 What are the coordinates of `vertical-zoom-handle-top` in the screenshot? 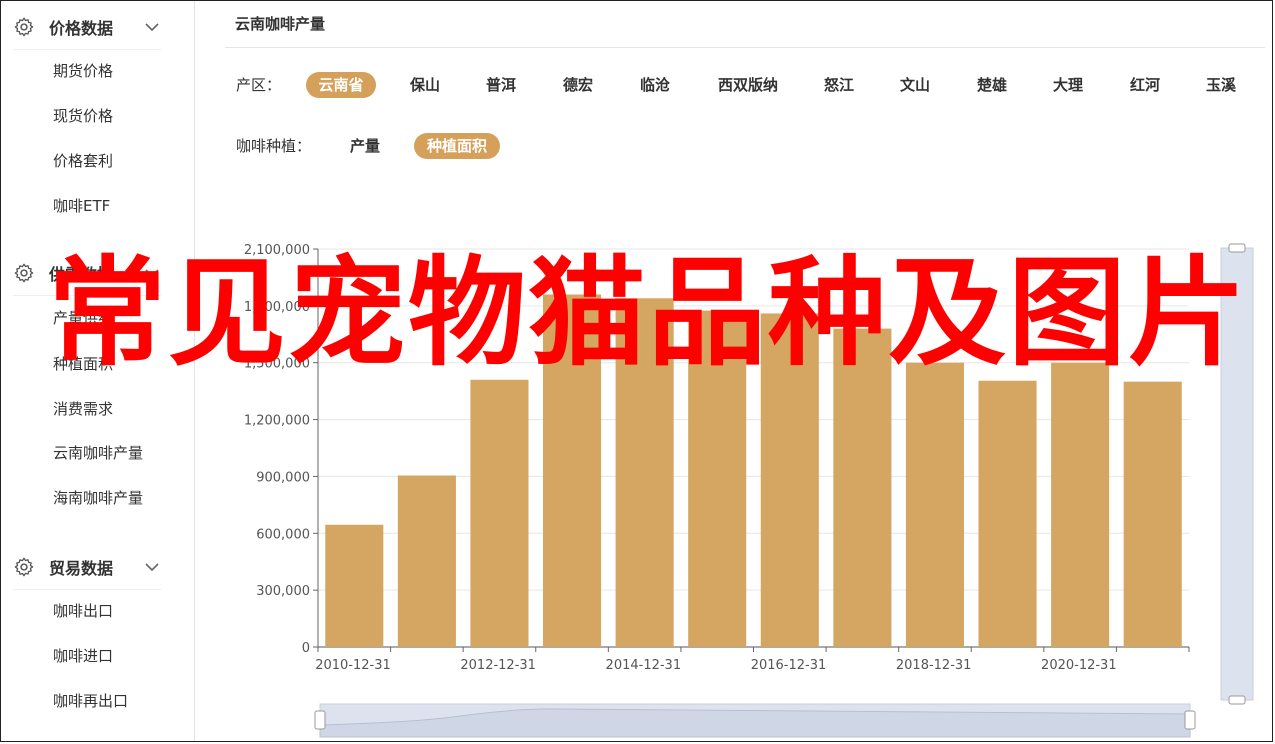 It's located at (1237, 248).